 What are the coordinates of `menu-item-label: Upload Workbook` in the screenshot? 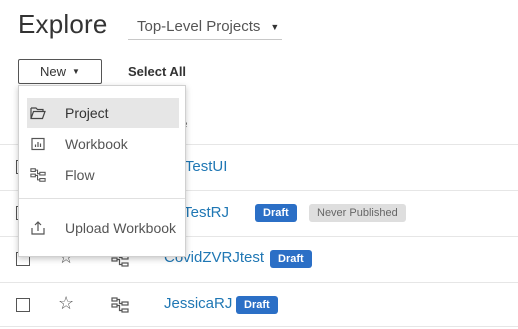 It's located at (121, 228).